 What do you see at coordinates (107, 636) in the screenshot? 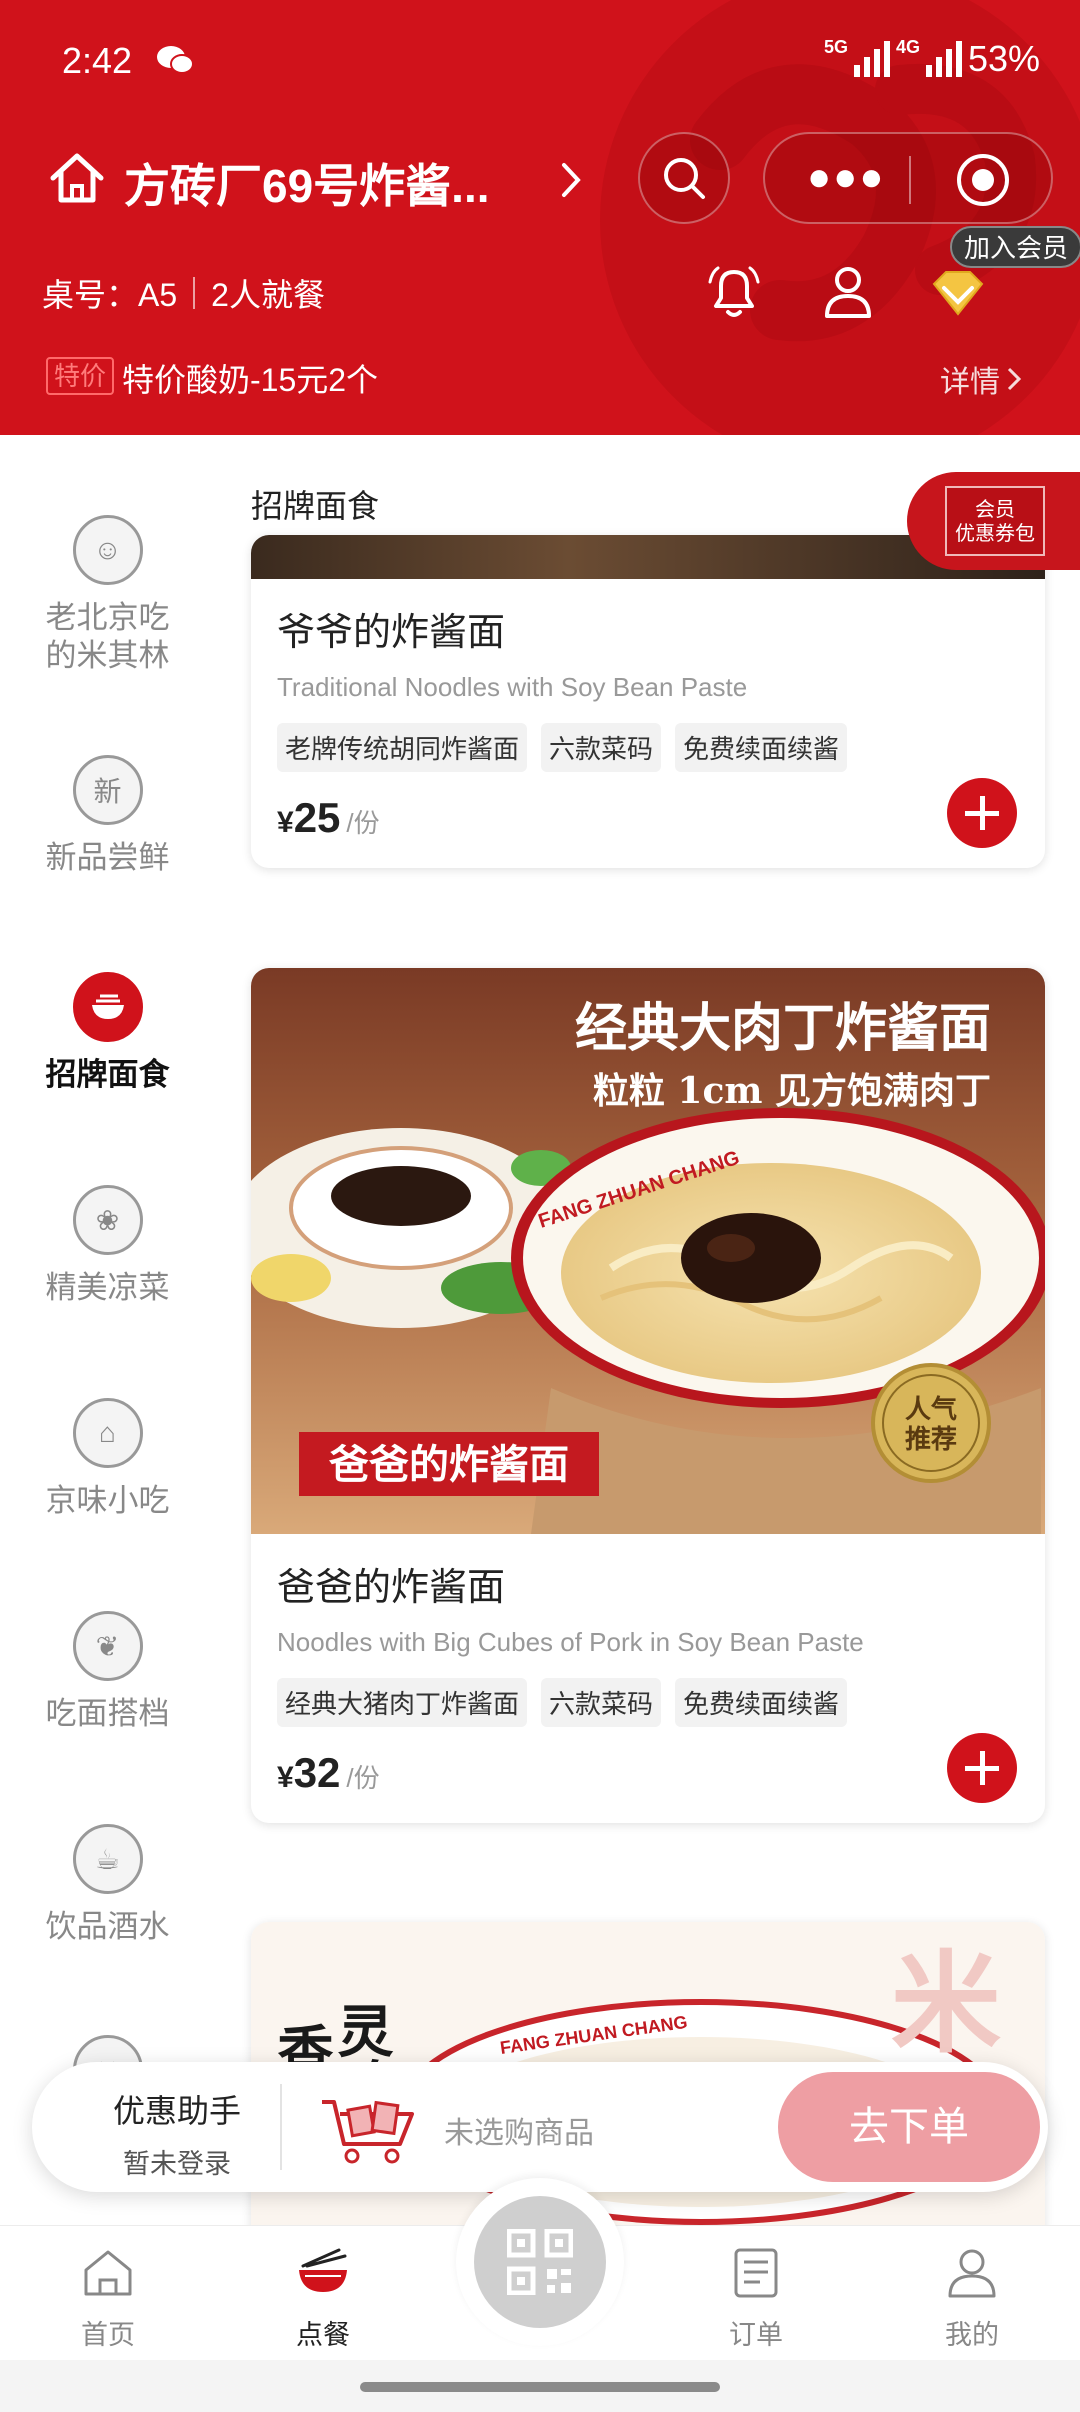
I see `sidebar-item-label: 老北京吃的米其林` at bounding box center [107, 636].